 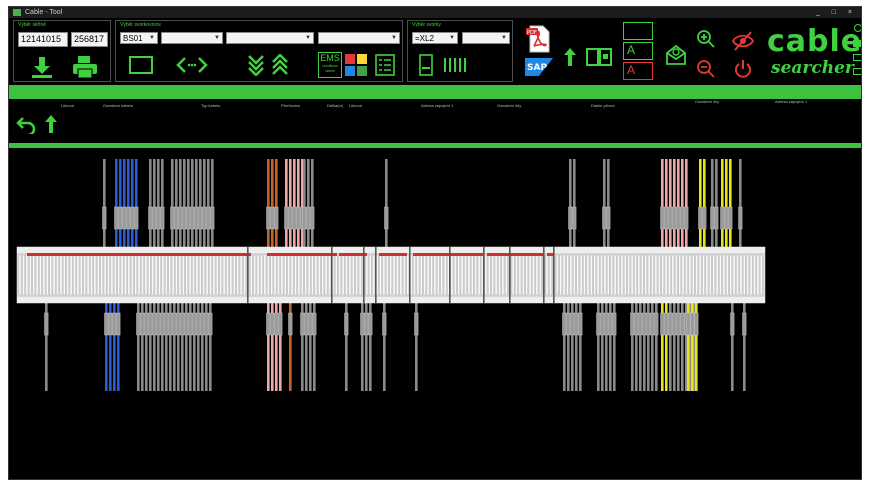 What do you see at coordinates (192, 38) in the screenshot?
I see `terminal-filter-select-1: ▼` at bounding box center [192, 38].